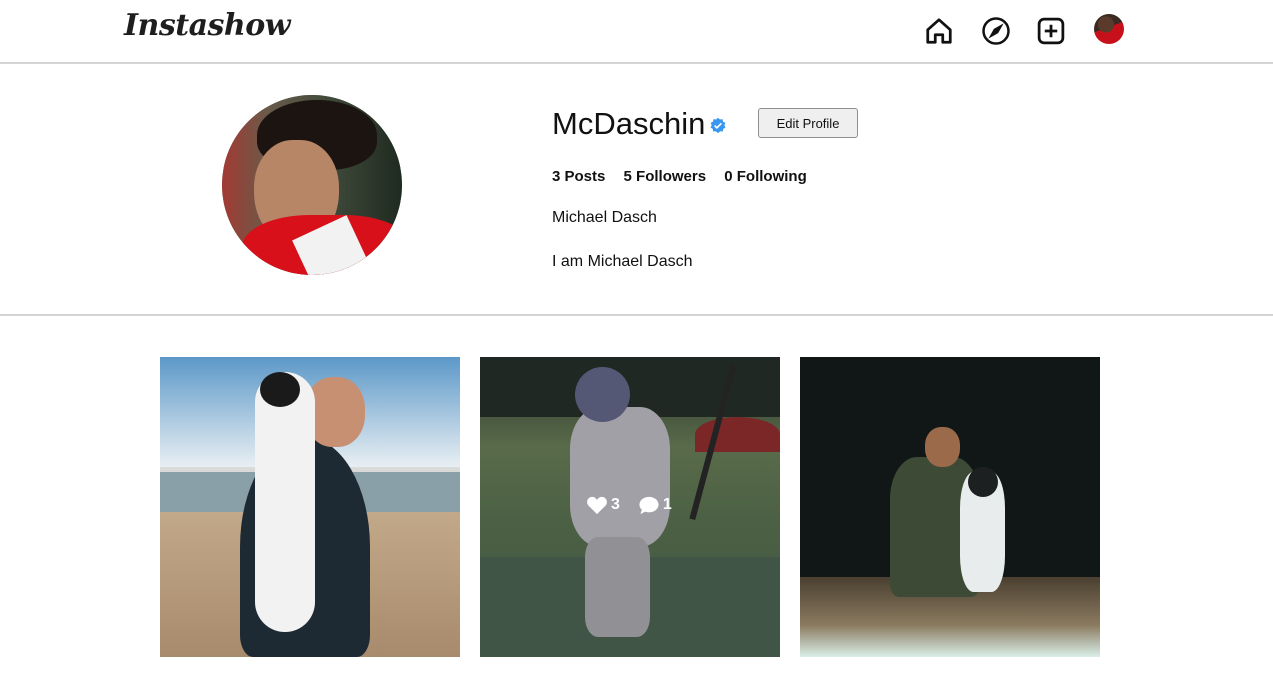 The width and height of the screenshot is (1273, 700). Describe the element at coordinates (665, 176) in the screenshot. I see `followers-count: 5 Followers` at that location.